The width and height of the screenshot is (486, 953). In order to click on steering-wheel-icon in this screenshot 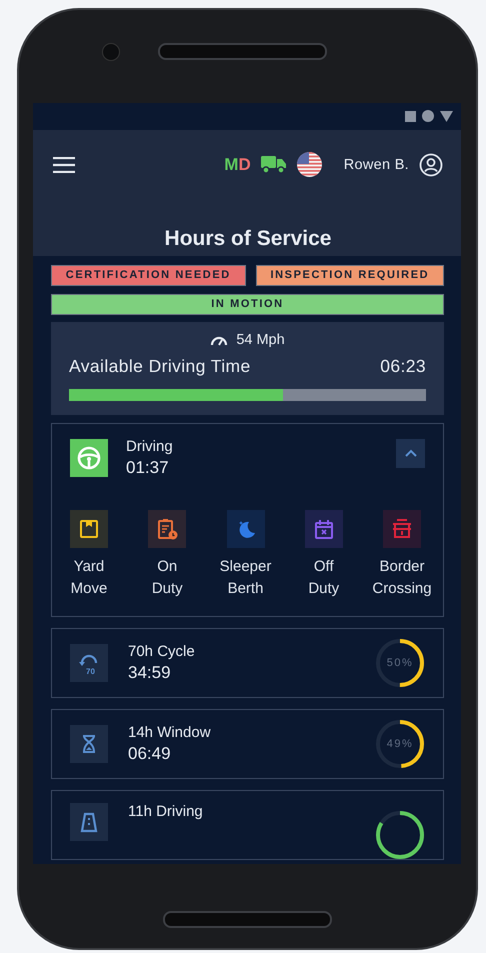, I will do `click(89, 457)`.